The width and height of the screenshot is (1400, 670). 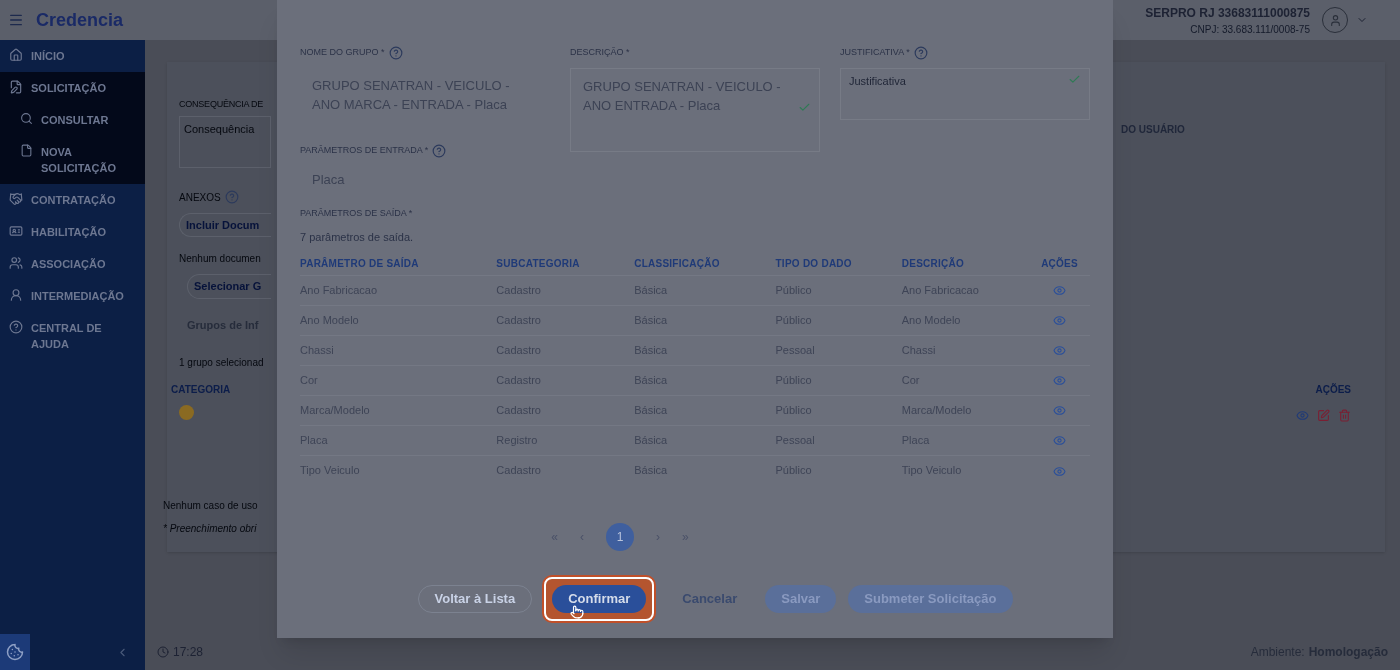 I want to click on justification-field: Justificativa, so click(x=965, y=94).